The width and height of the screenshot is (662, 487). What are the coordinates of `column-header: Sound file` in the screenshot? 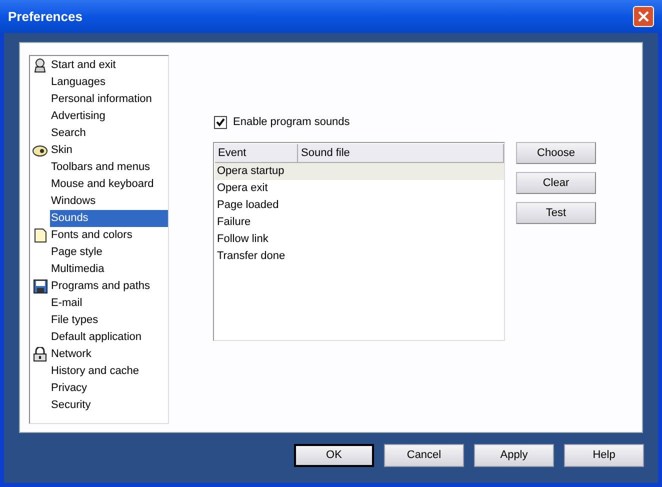 It's located at (401, 153).